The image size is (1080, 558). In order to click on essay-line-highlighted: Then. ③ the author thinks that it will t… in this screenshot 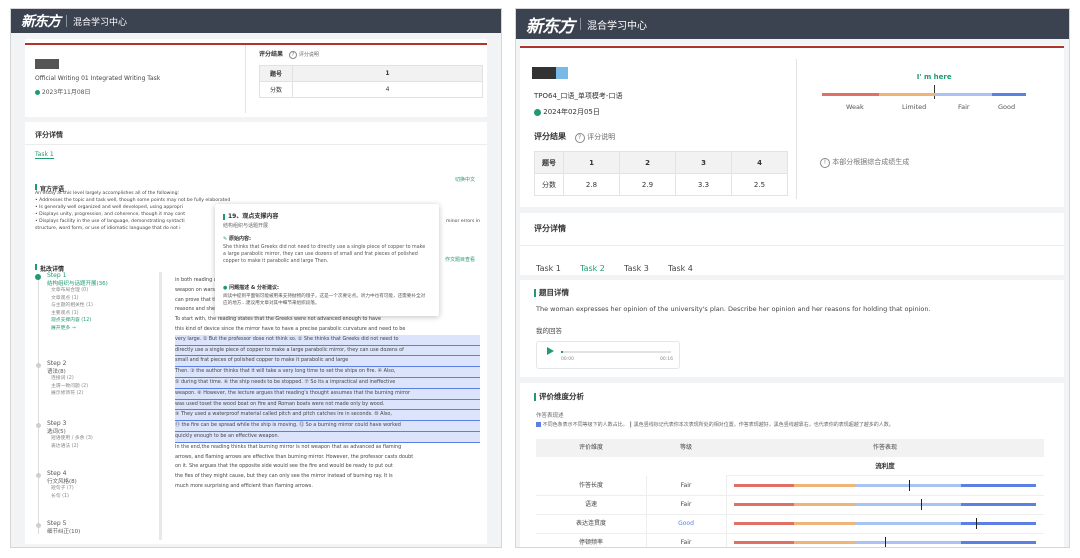, I will do `click(327, 372)`.